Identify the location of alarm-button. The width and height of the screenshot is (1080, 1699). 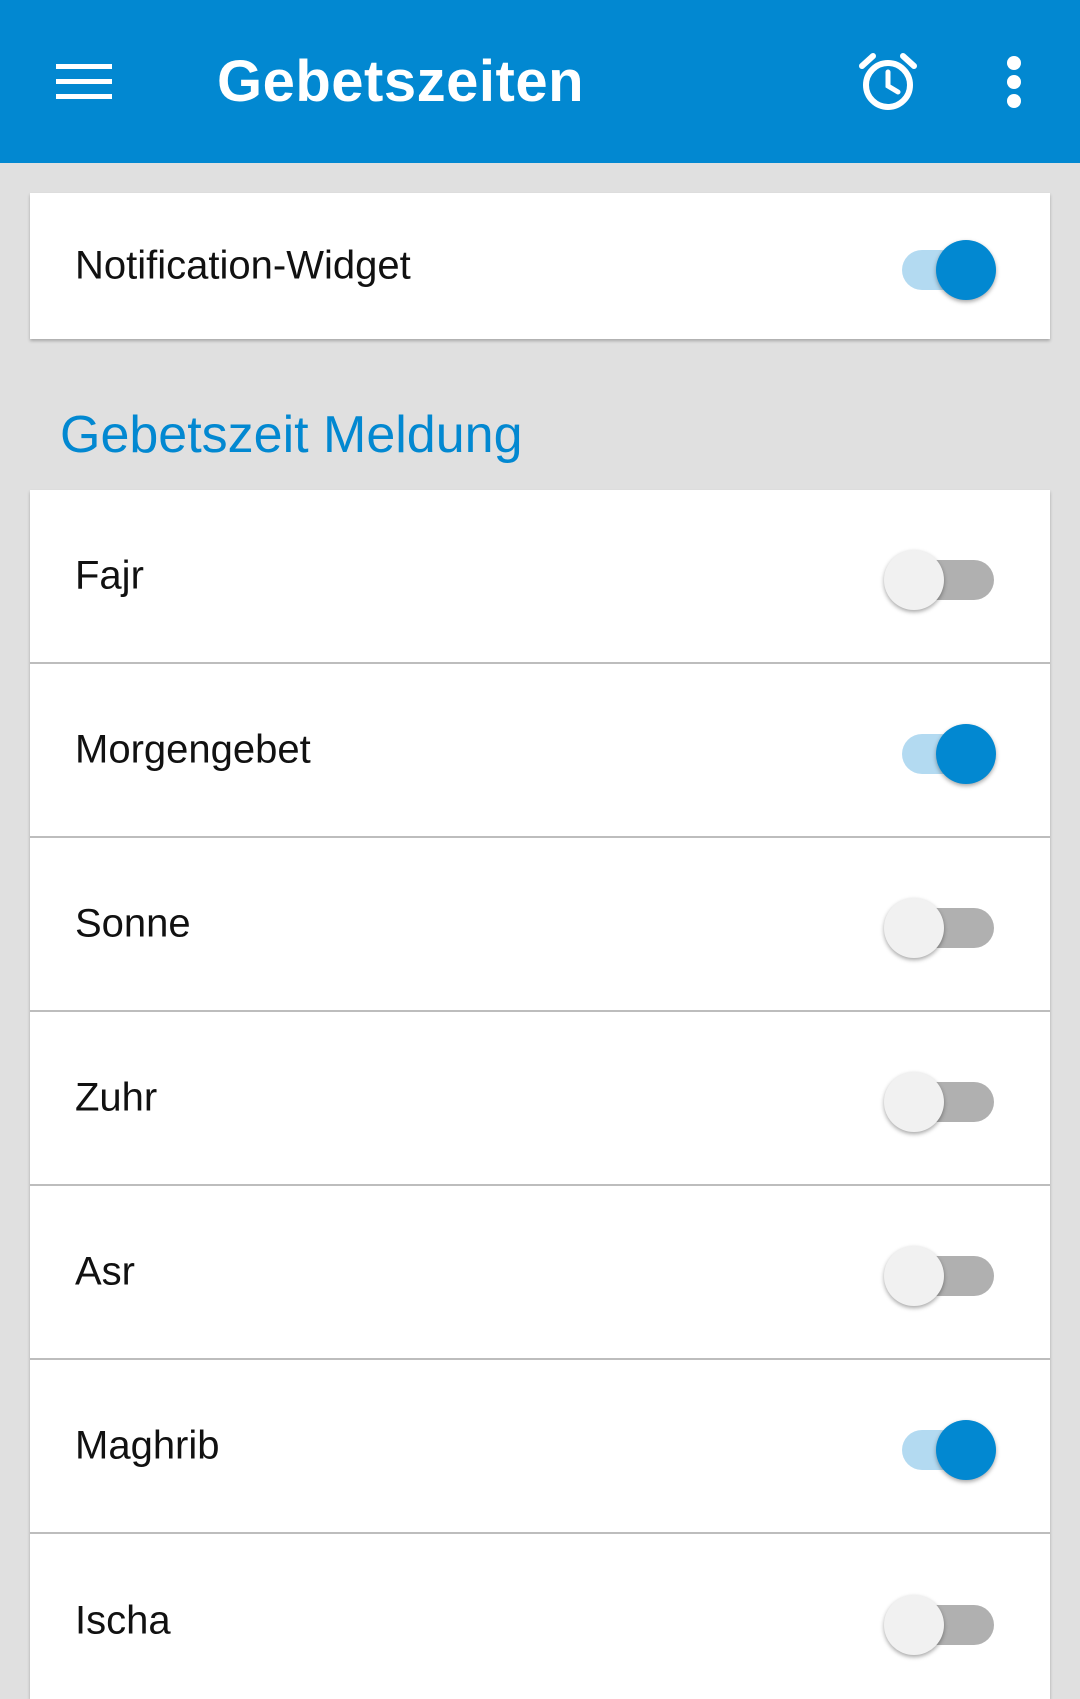
(888, 82).